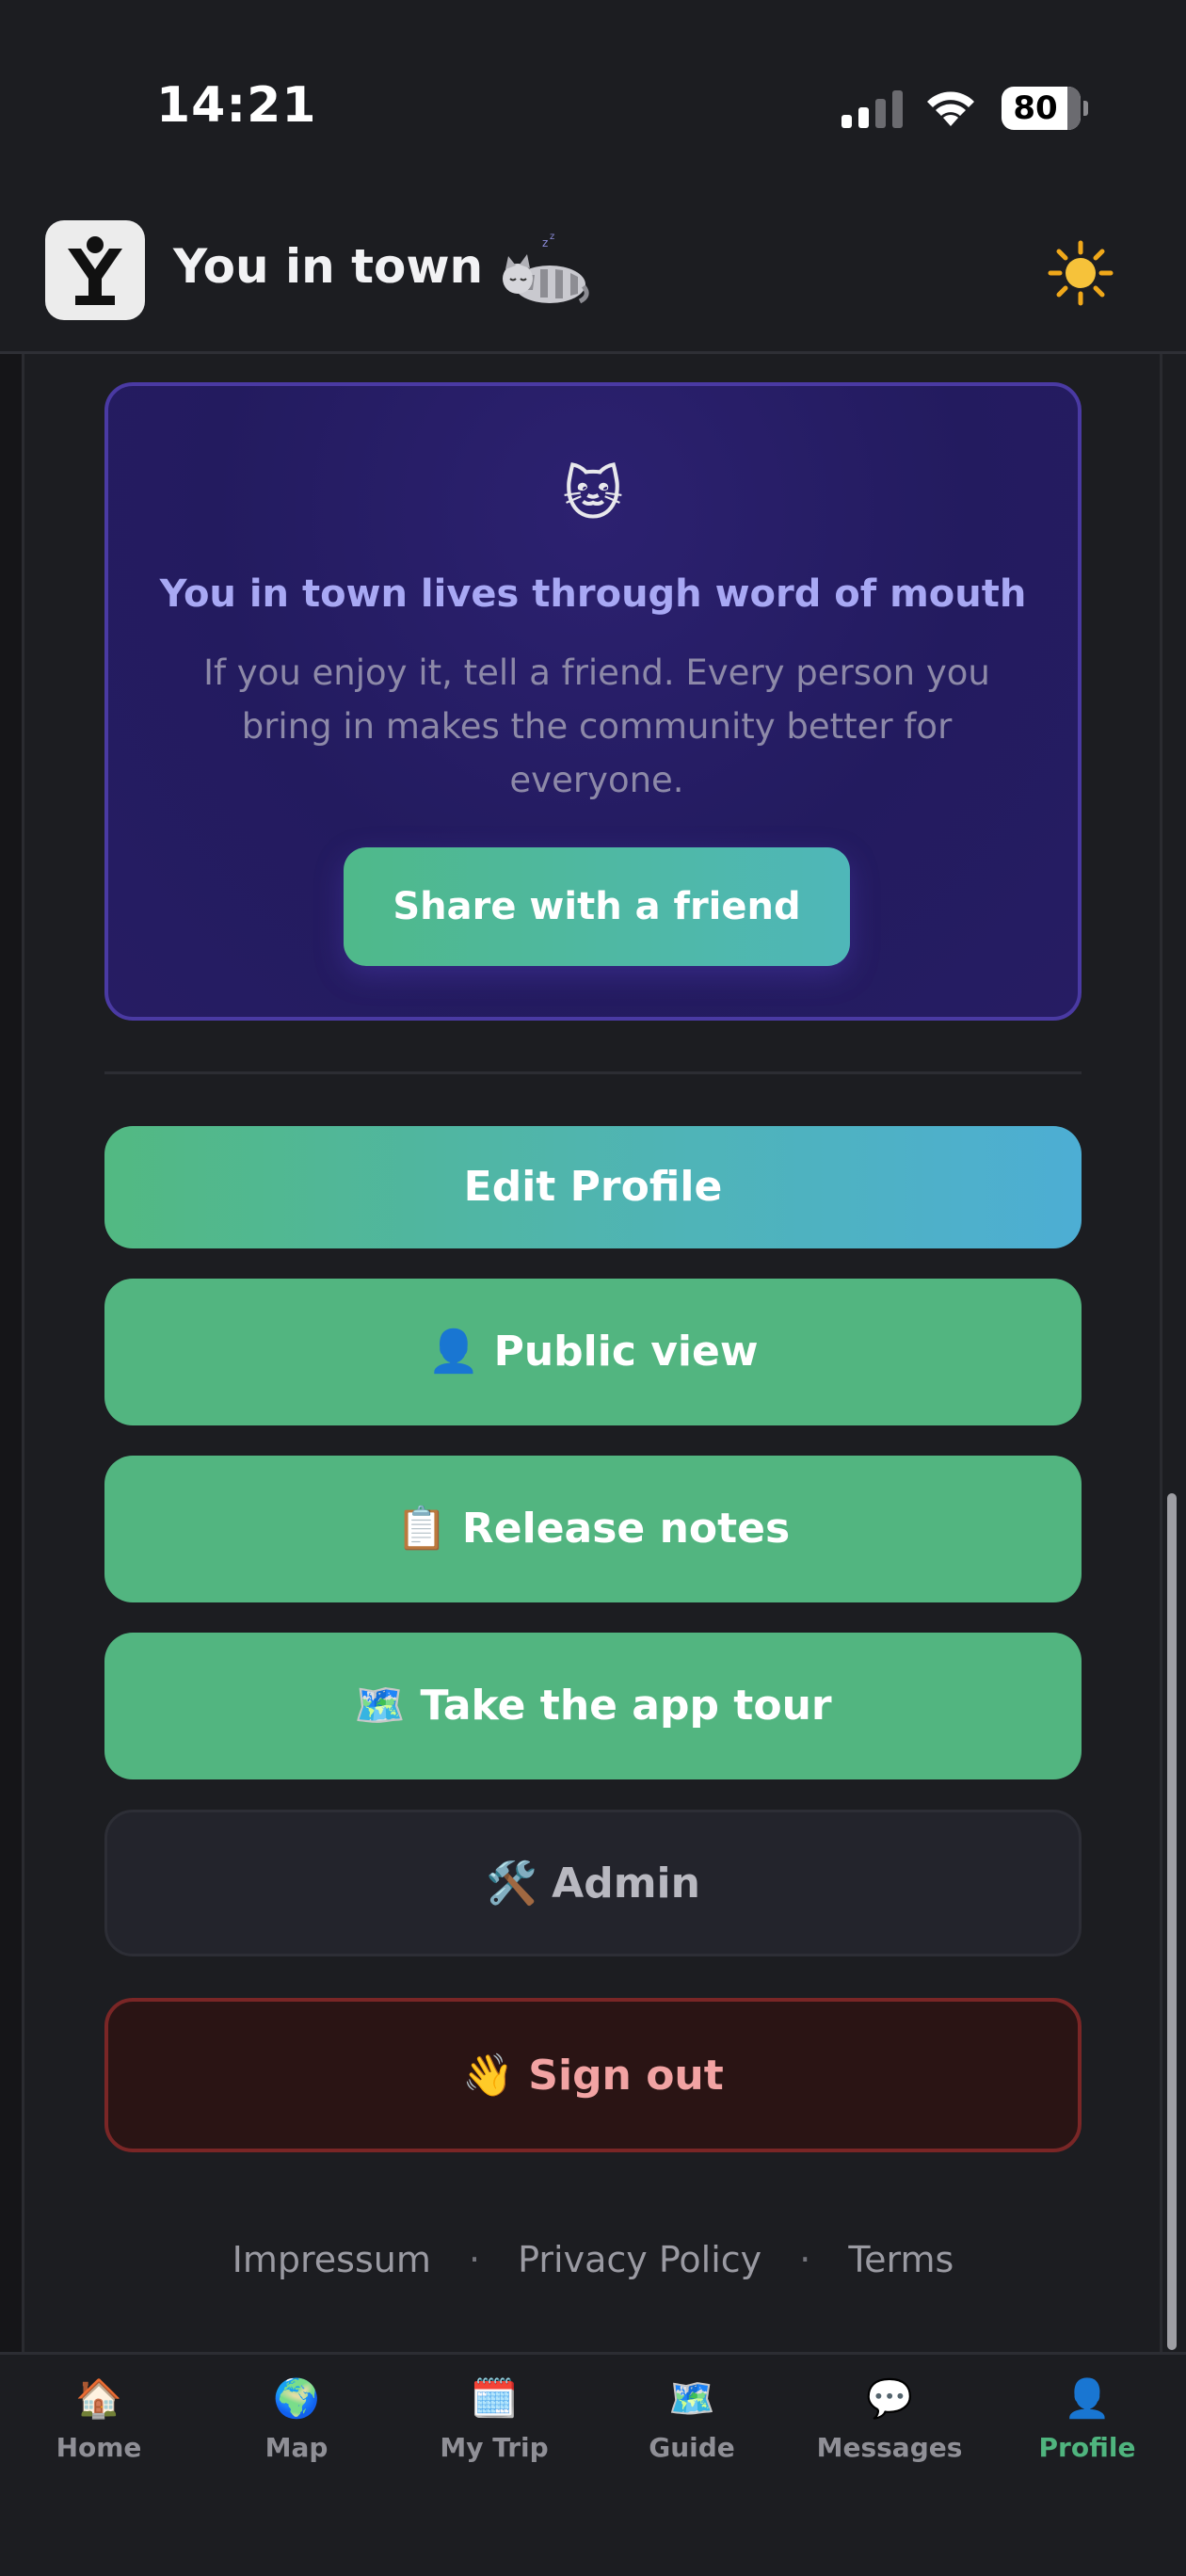 This screenshot has height=2576, width=1186. What do you see at coordinates (296, 2447) in the screenshot?
I see `nav-label: Map` at bounding box center [296, 2447].